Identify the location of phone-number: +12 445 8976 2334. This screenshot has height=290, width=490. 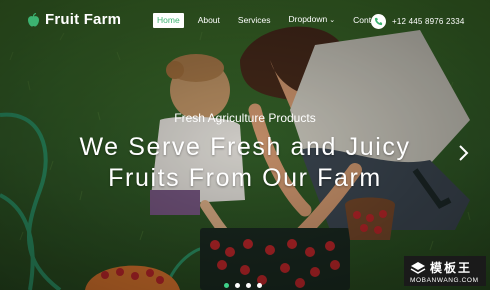
(428, 21).